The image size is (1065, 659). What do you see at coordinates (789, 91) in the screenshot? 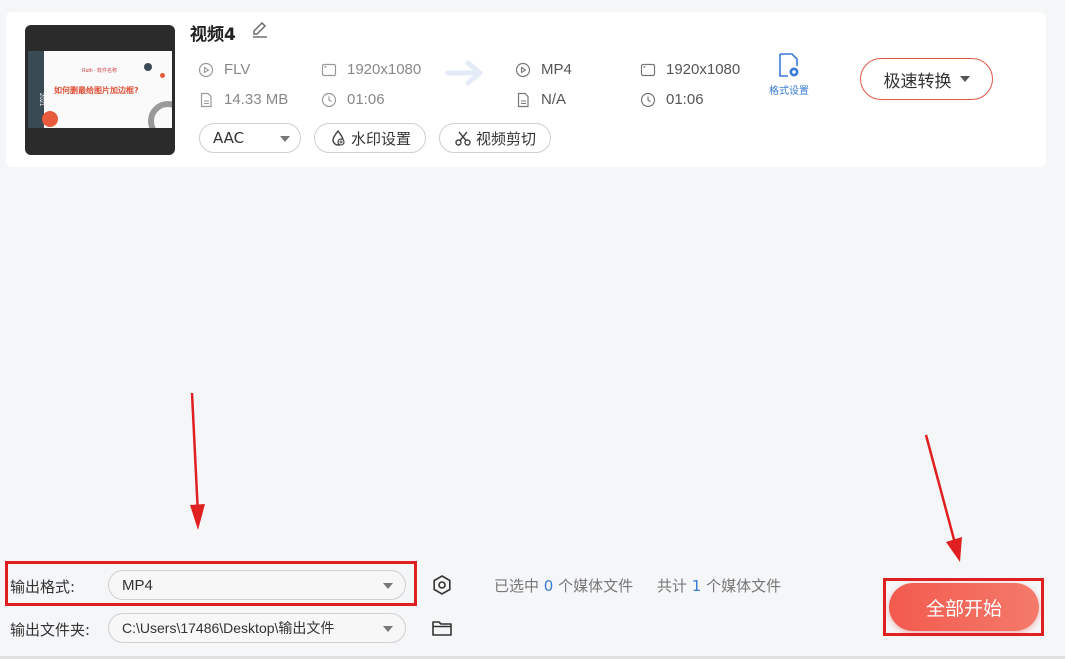
I see `format-settings-label: 格式设置` at bounding box center [789, 91].